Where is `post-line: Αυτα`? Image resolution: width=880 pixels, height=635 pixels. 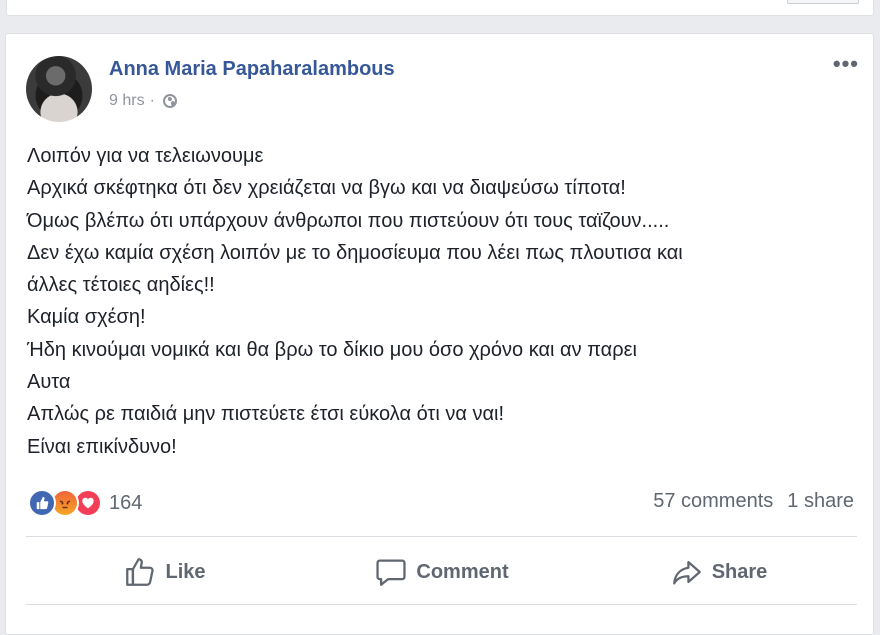
post-line: Αυτα is located at coordinates (49, 382).